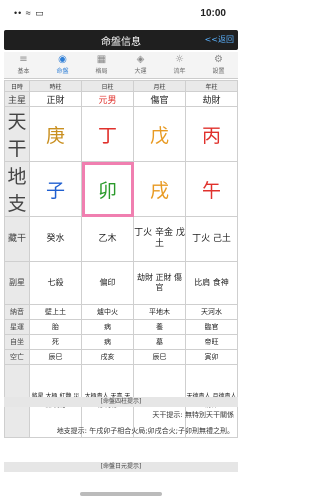 The width and height of the screenshot is (320, 501). What do you see at coordinates (107, 327) in the screenshot?
I see `star-fortune-cell: 病` at bounding box center [107, 327].